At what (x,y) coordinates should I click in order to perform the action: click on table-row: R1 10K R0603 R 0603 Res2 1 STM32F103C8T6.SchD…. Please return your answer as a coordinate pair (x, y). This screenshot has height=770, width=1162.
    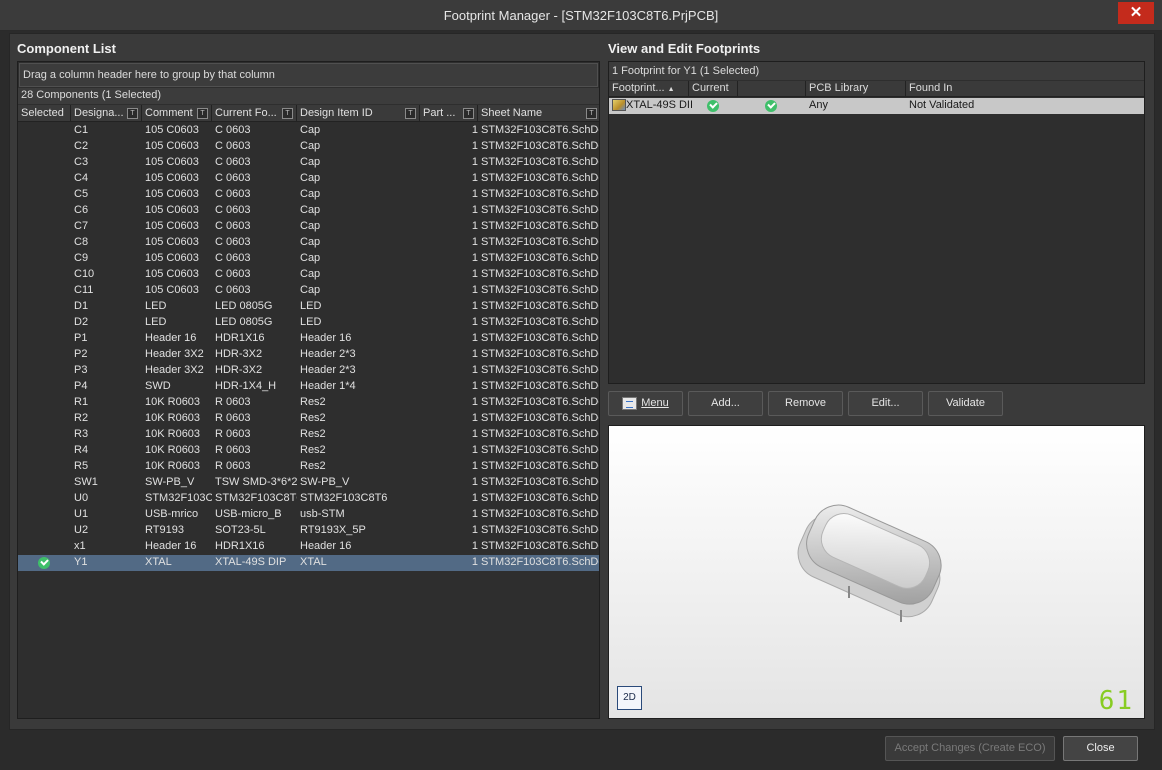
    Looking at the image, I should click on (308, 403).